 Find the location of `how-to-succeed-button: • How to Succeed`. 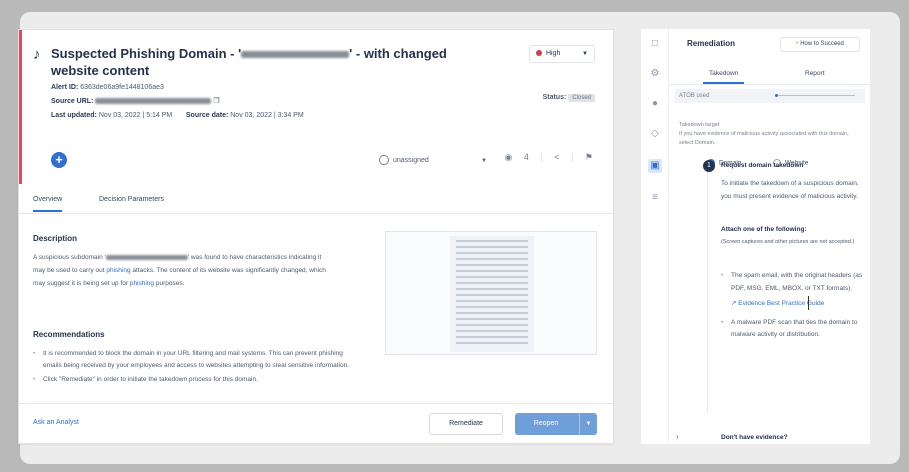

how-to-succeed-button: • How to Succeed is located at coordinates (820, 44).